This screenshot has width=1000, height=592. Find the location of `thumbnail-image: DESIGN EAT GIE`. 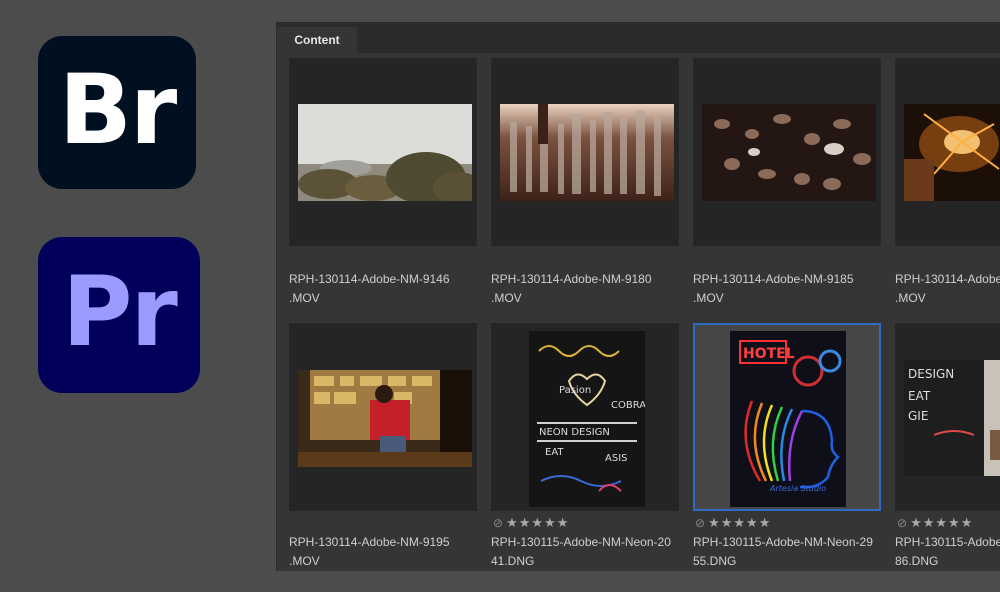

thumbnail-image: DESIGN EAT GIE is located at coordinates (952, 418).